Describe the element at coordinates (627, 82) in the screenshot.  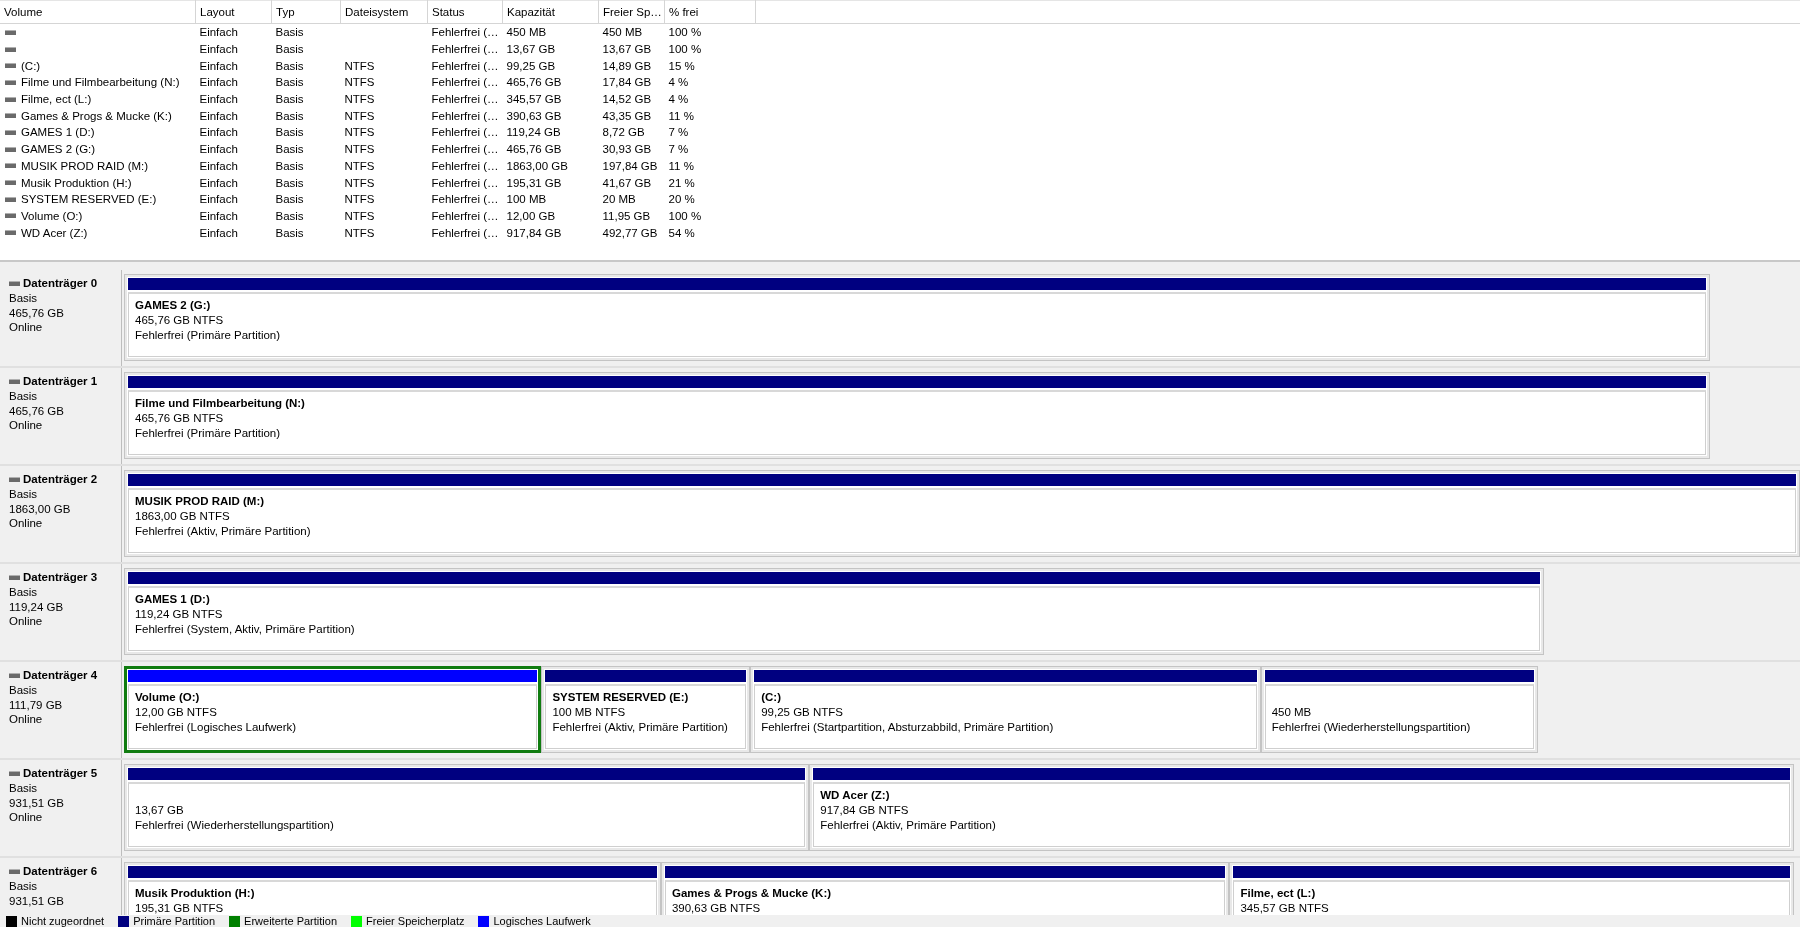
I see `table-cell: 17,84 GB` at that location.